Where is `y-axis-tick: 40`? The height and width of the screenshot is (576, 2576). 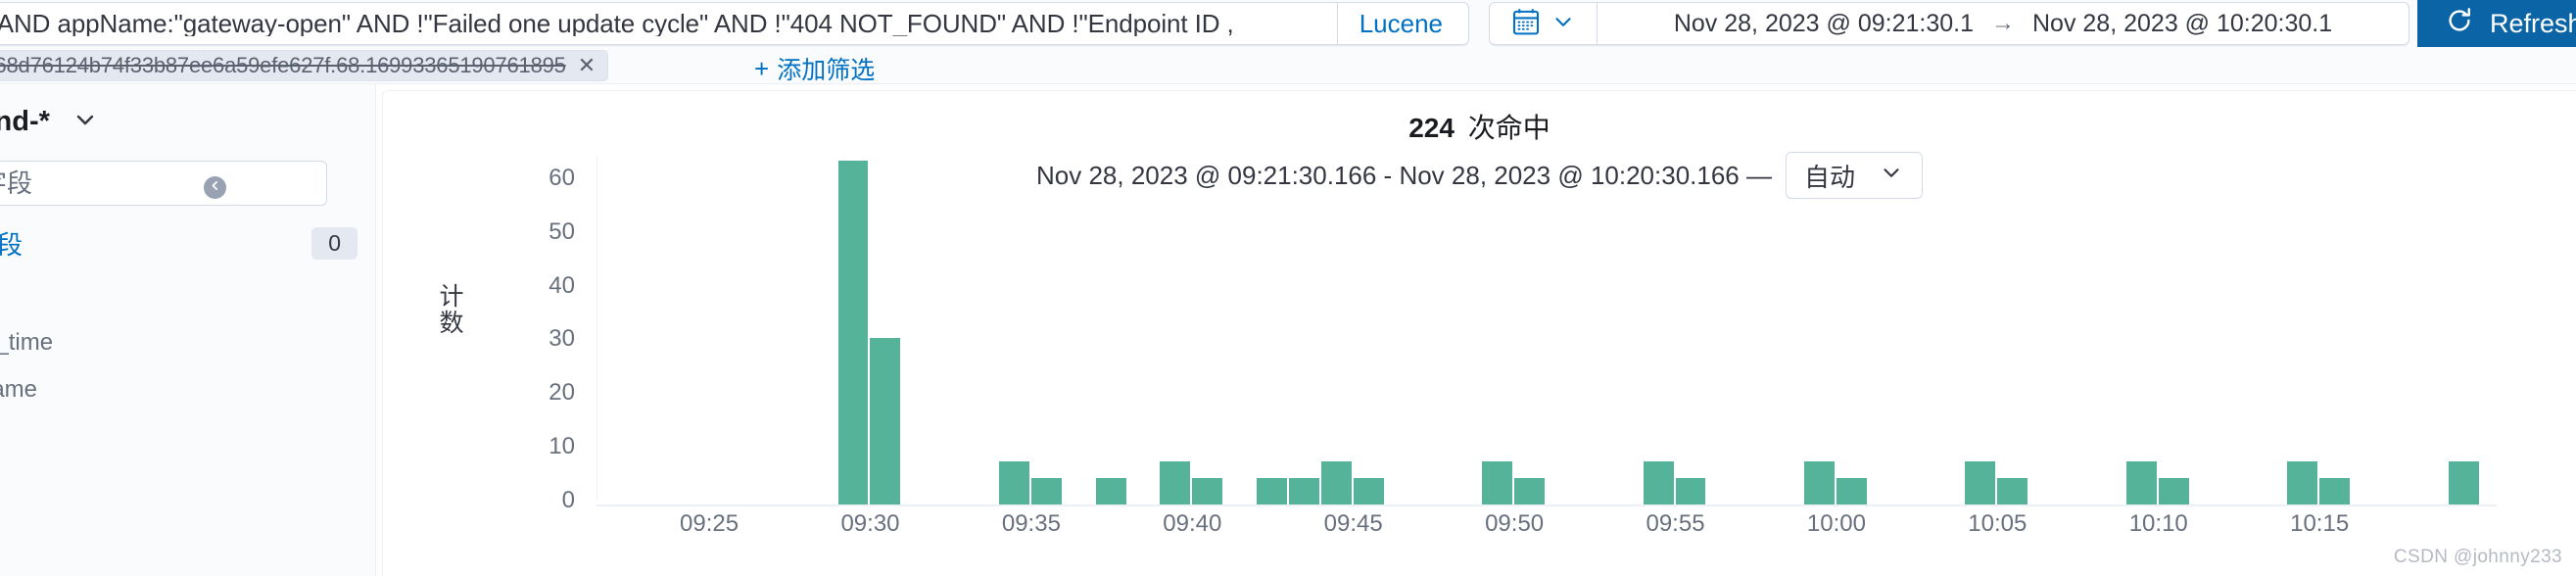
y-axis-tick: 40 is located at coordinates (562, 285).